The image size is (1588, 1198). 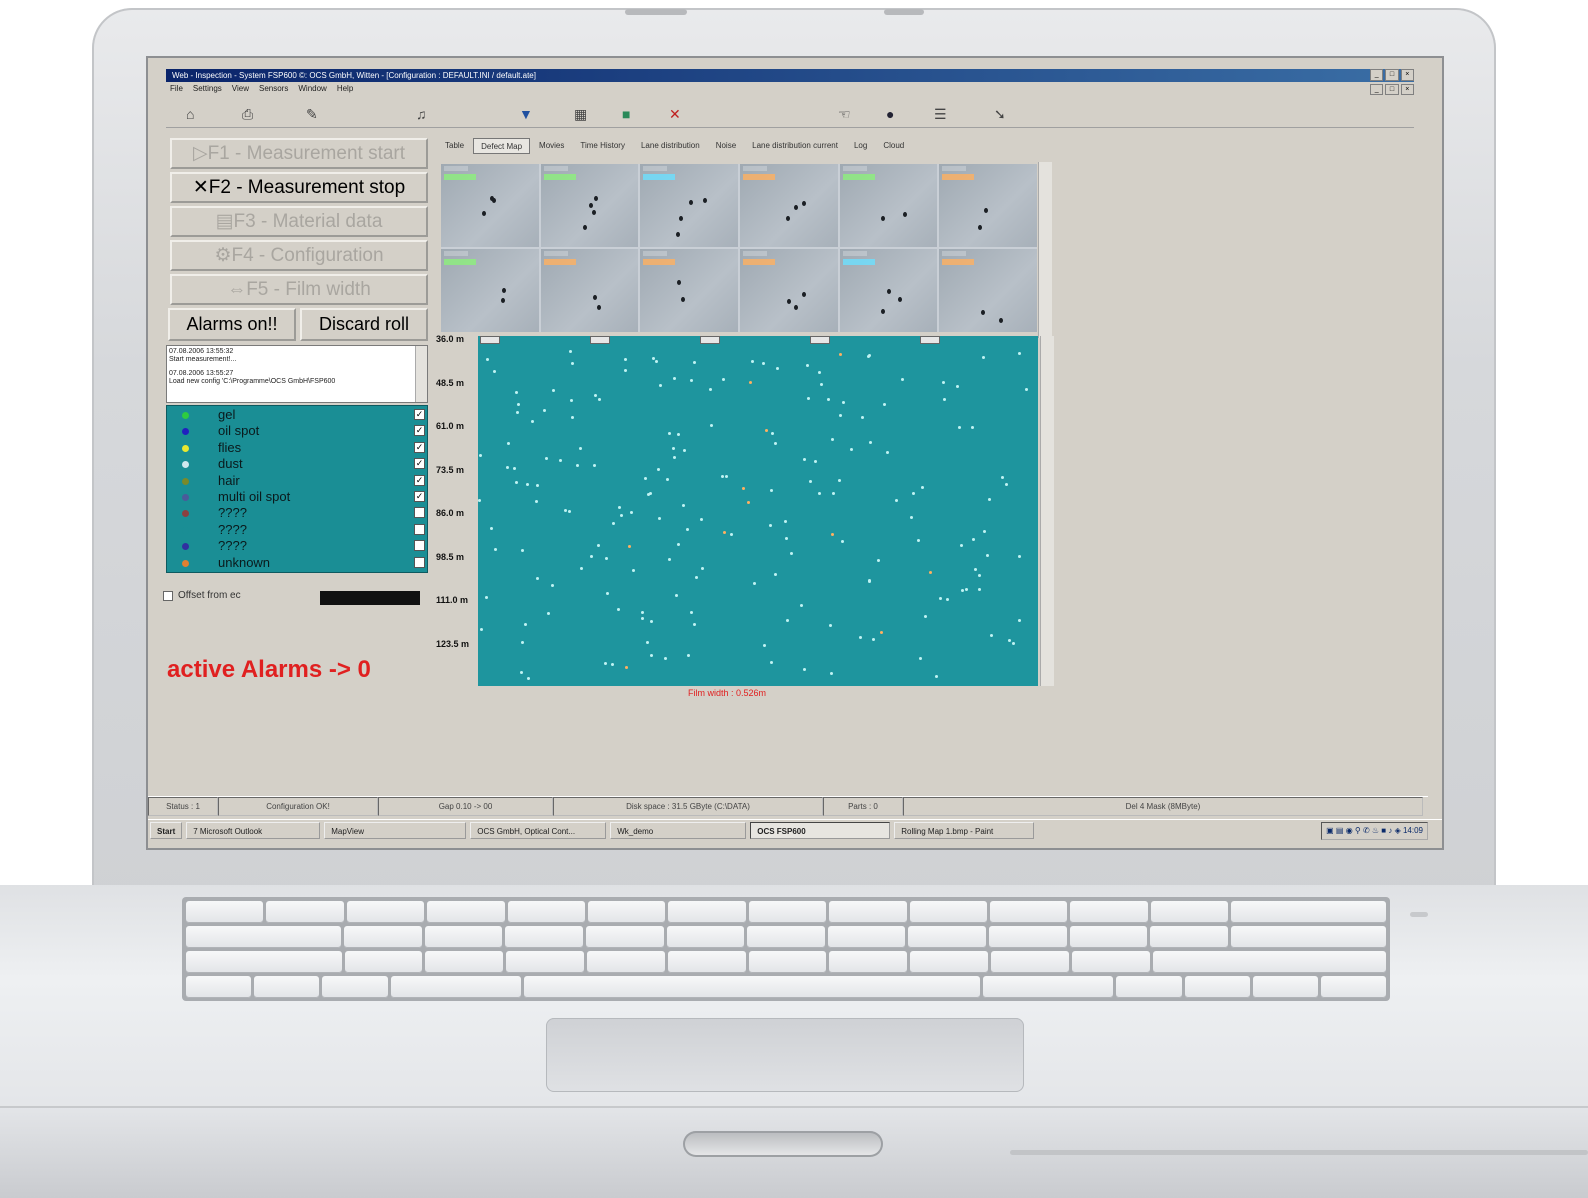 What do you see at coordinates (1047, 511) in the screenshot?
I see `defect-map-scrollbar` at bounding box center [1047, 511].